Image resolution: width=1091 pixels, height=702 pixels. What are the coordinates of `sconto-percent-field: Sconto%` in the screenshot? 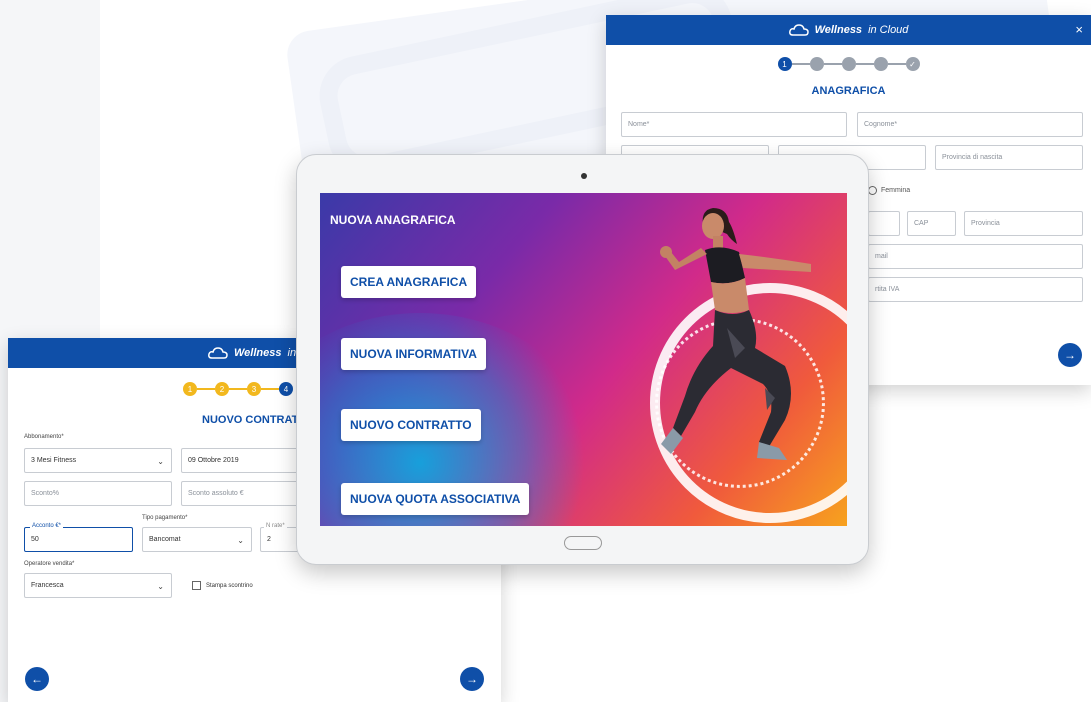 It's located at (98, 493).